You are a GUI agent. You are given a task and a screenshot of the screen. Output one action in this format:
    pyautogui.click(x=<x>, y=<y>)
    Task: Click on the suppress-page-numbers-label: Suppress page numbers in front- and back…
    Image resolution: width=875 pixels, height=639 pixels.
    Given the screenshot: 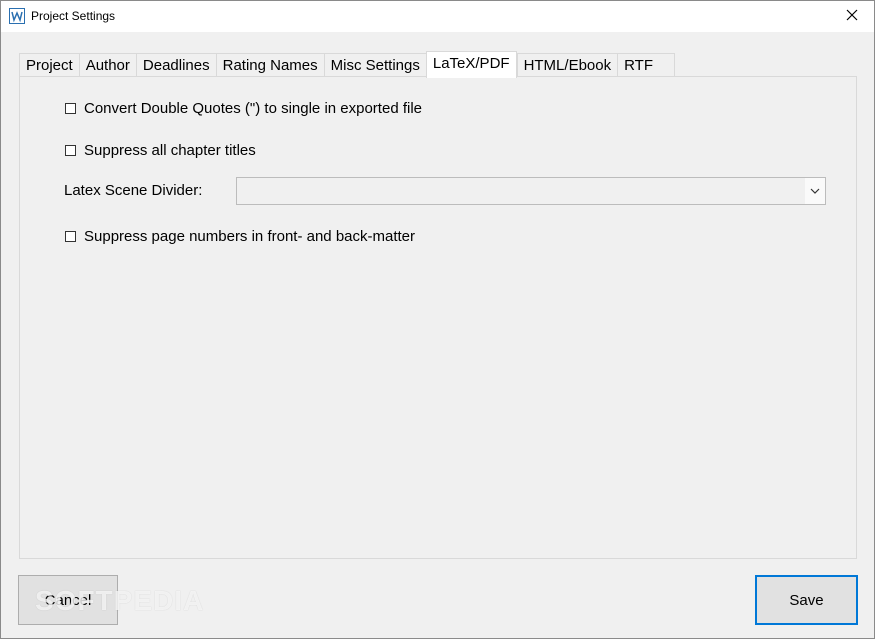 What is the action you would take?
    pyautogui.click(x=250, y=236)
    